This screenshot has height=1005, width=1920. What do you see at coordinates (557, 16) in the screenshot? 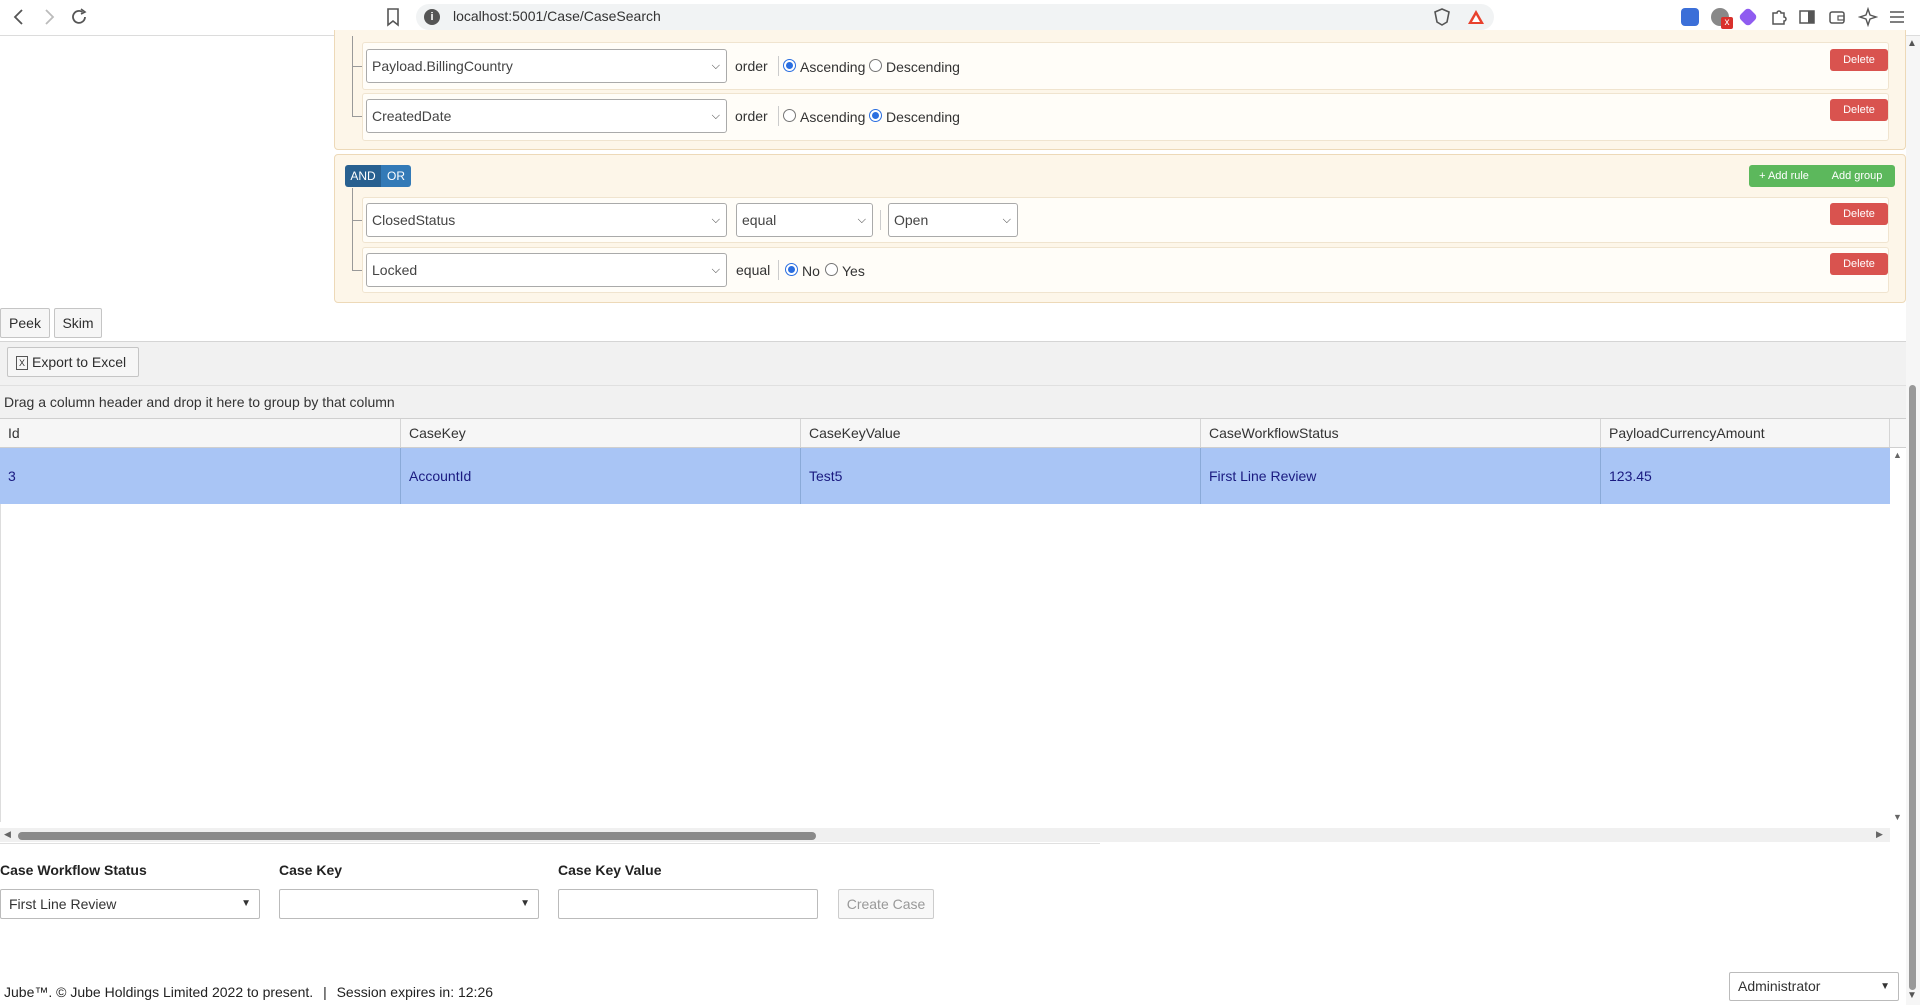
I see `url-text: localhost:5001/Case/CaseSearch` at bounding box center [557, 16].